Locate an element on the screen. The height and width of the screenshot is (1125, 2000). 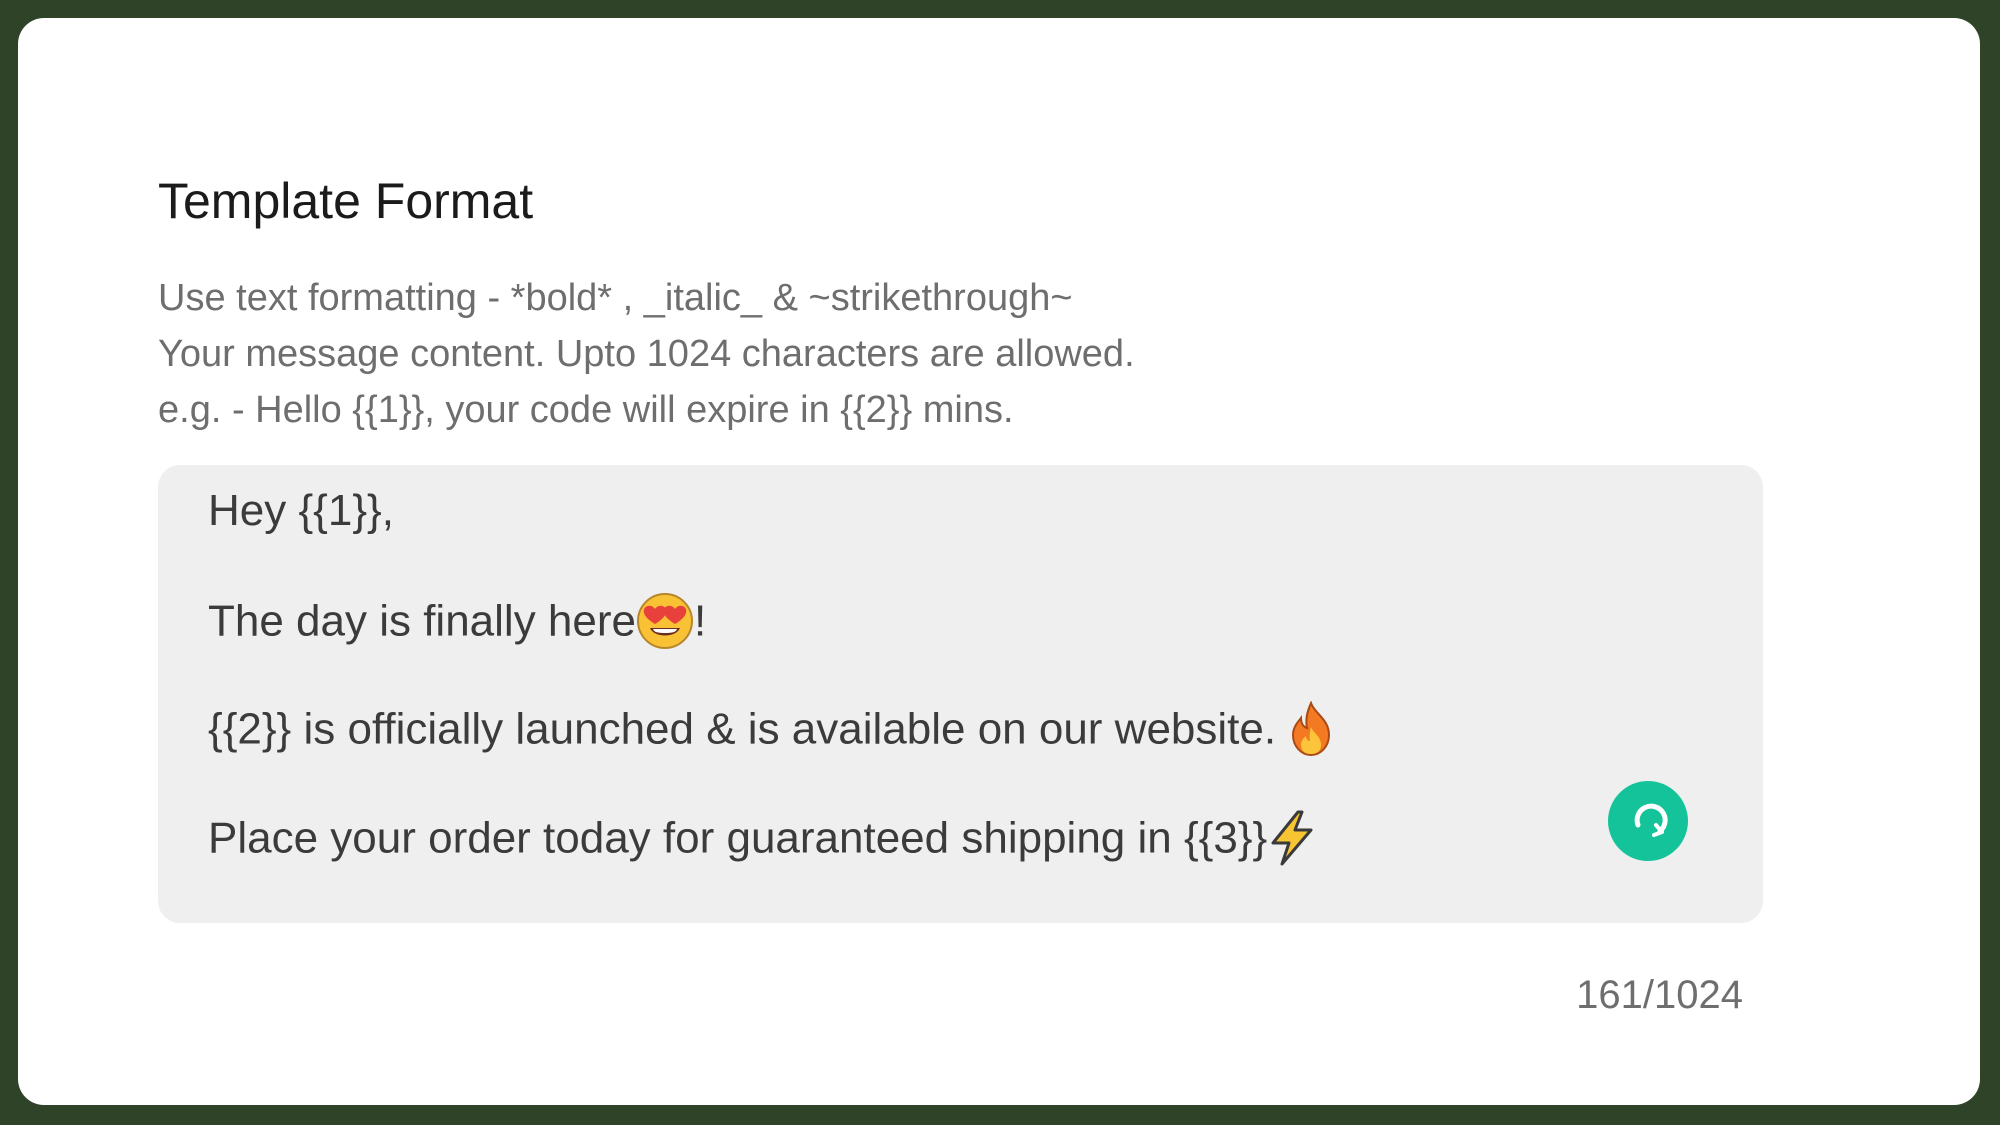
grammar-assistant-icon is located at coordinates (1648, 821).